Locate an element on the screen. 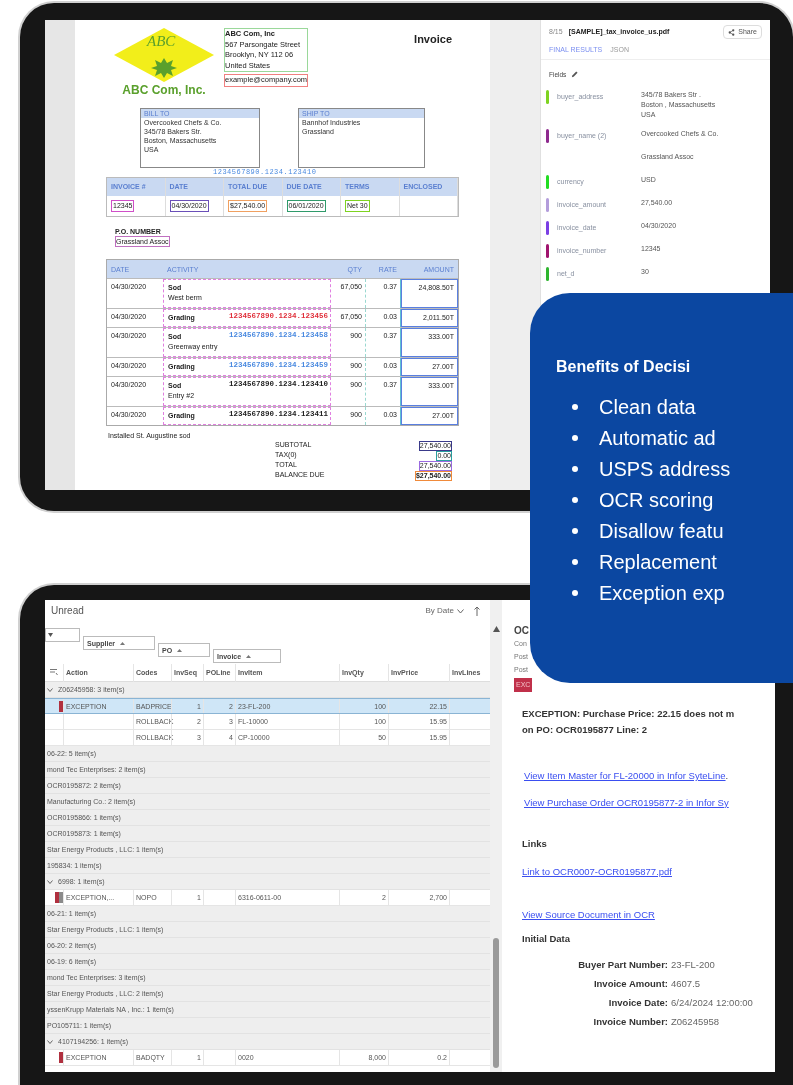  exception-text: EXCEPTION: Purchase Price: 22.15 does not m on PO: OCR0195877 Line: 2 is located at coordinates (629, 722).